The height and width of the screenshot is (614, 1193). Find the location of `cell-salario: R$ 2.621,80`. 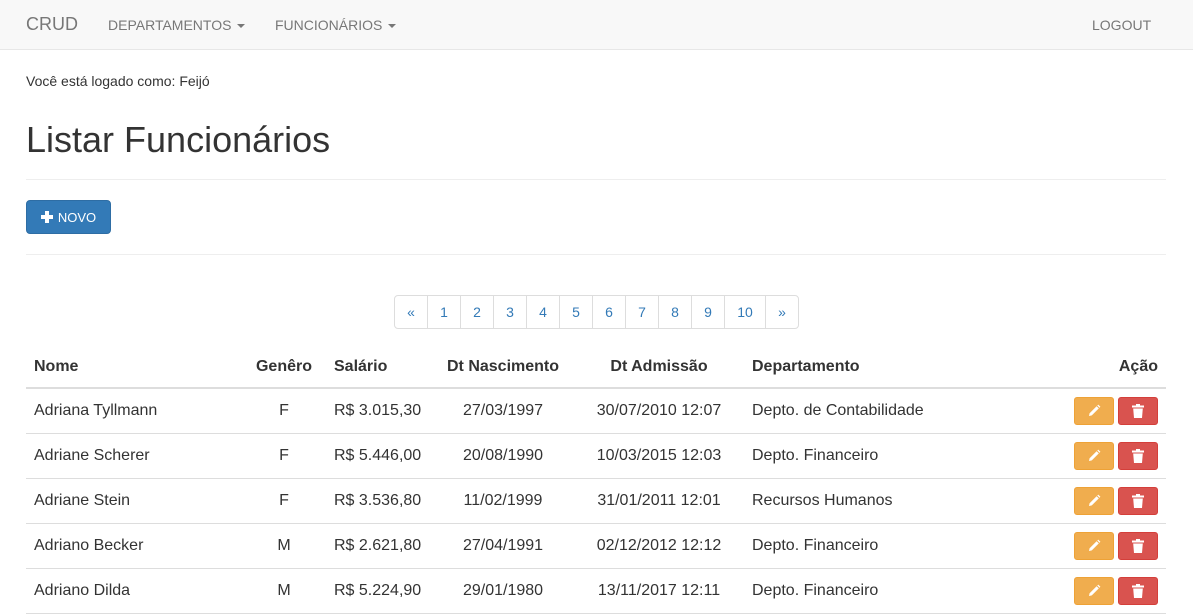

cell-salario: R$ 2.621,80 is located at coordinates (379, 546).